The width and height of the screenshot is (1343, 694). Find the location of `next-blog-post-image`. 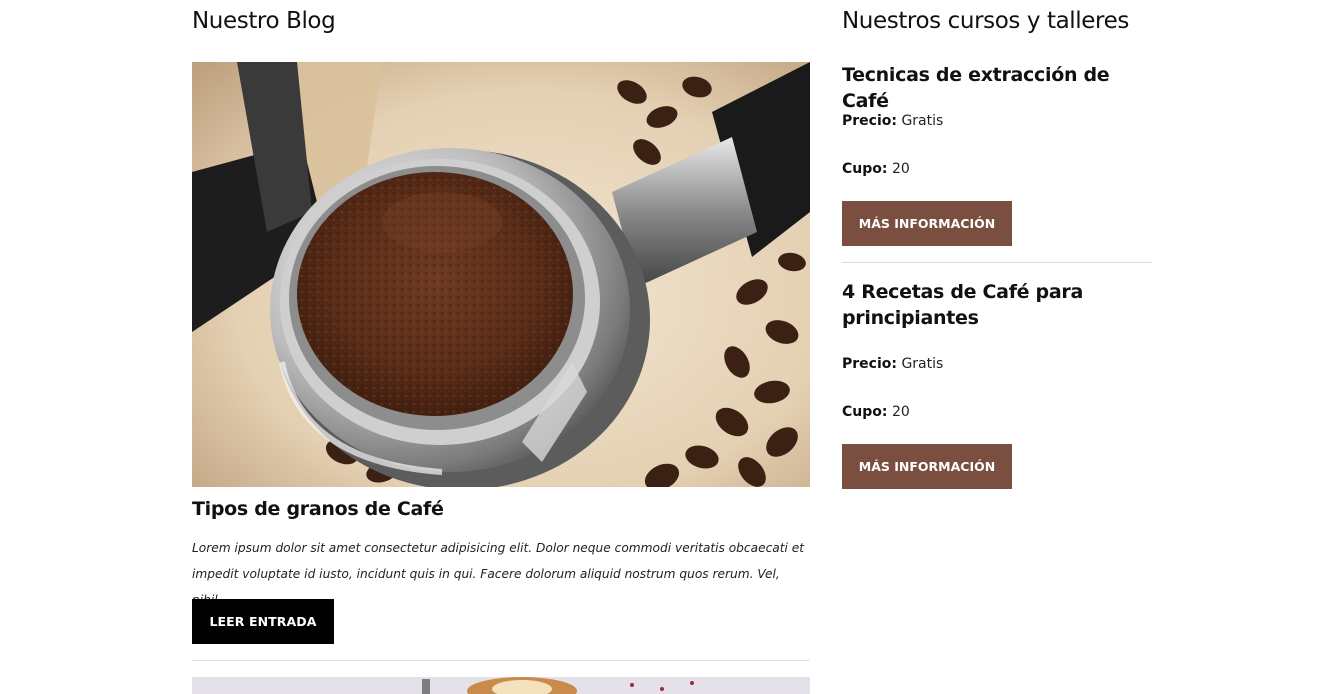

next-blog-post-image is located at coordinates (501, 685).